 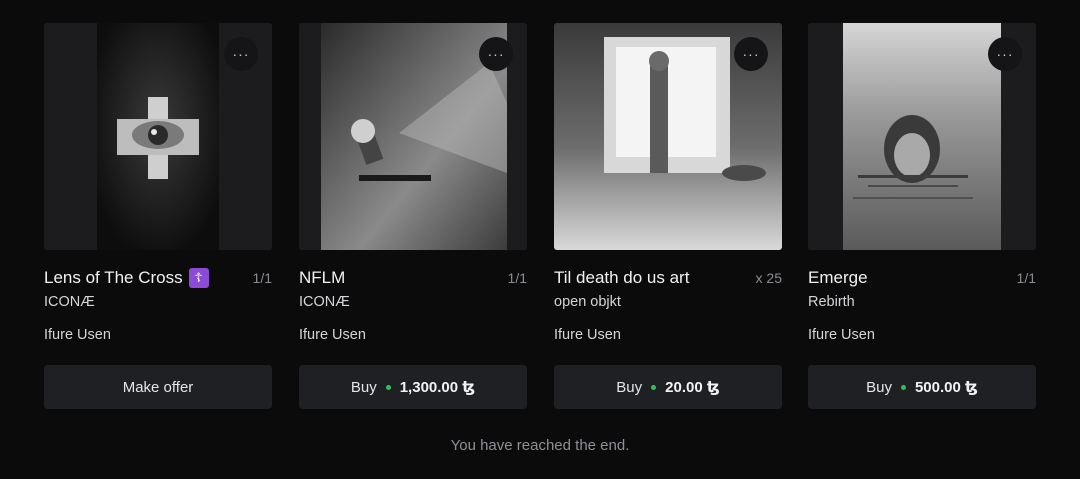 What do you see at coordinates (908, 278) in the screenshot?
I see `artwork-title: Emerge` at bounding box center [908, 278].